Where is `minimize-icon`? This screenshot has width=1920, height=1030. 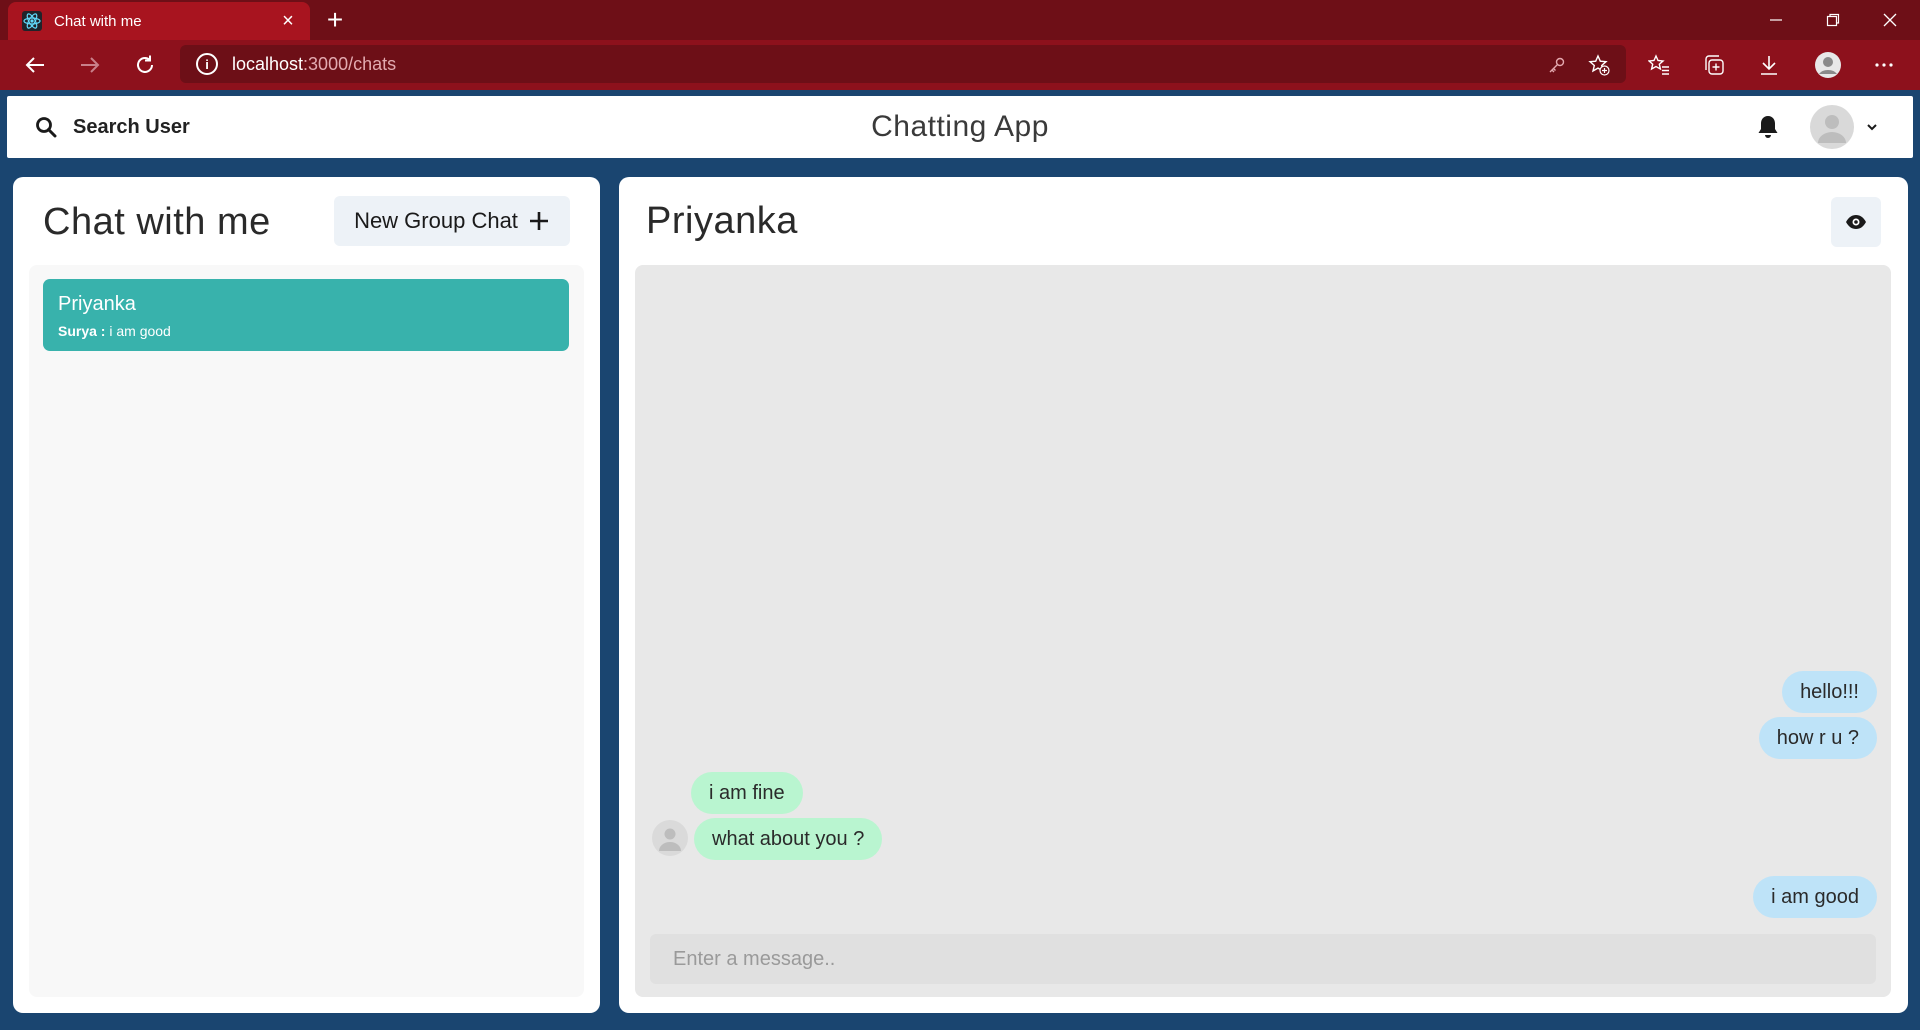
minimize-icon is located at coordinates (1776, 20).